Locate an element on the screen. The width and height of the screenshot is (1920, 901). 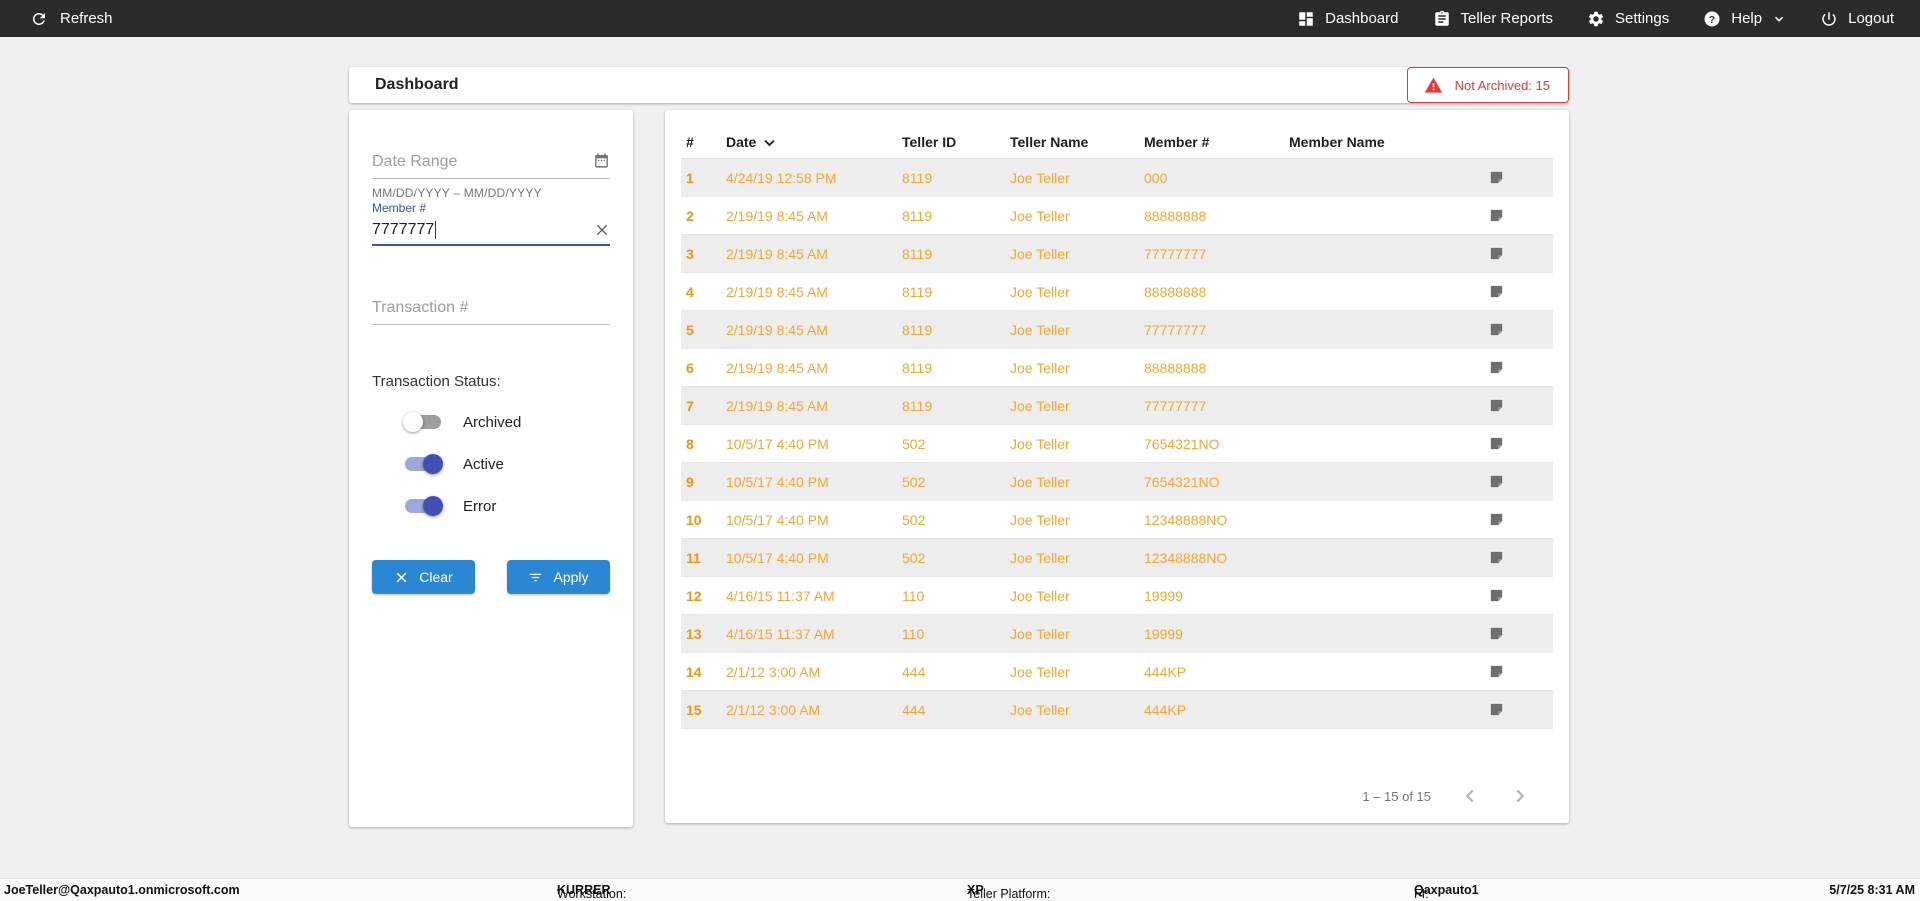
row-number: 3 is located at coordinates (690, 253).